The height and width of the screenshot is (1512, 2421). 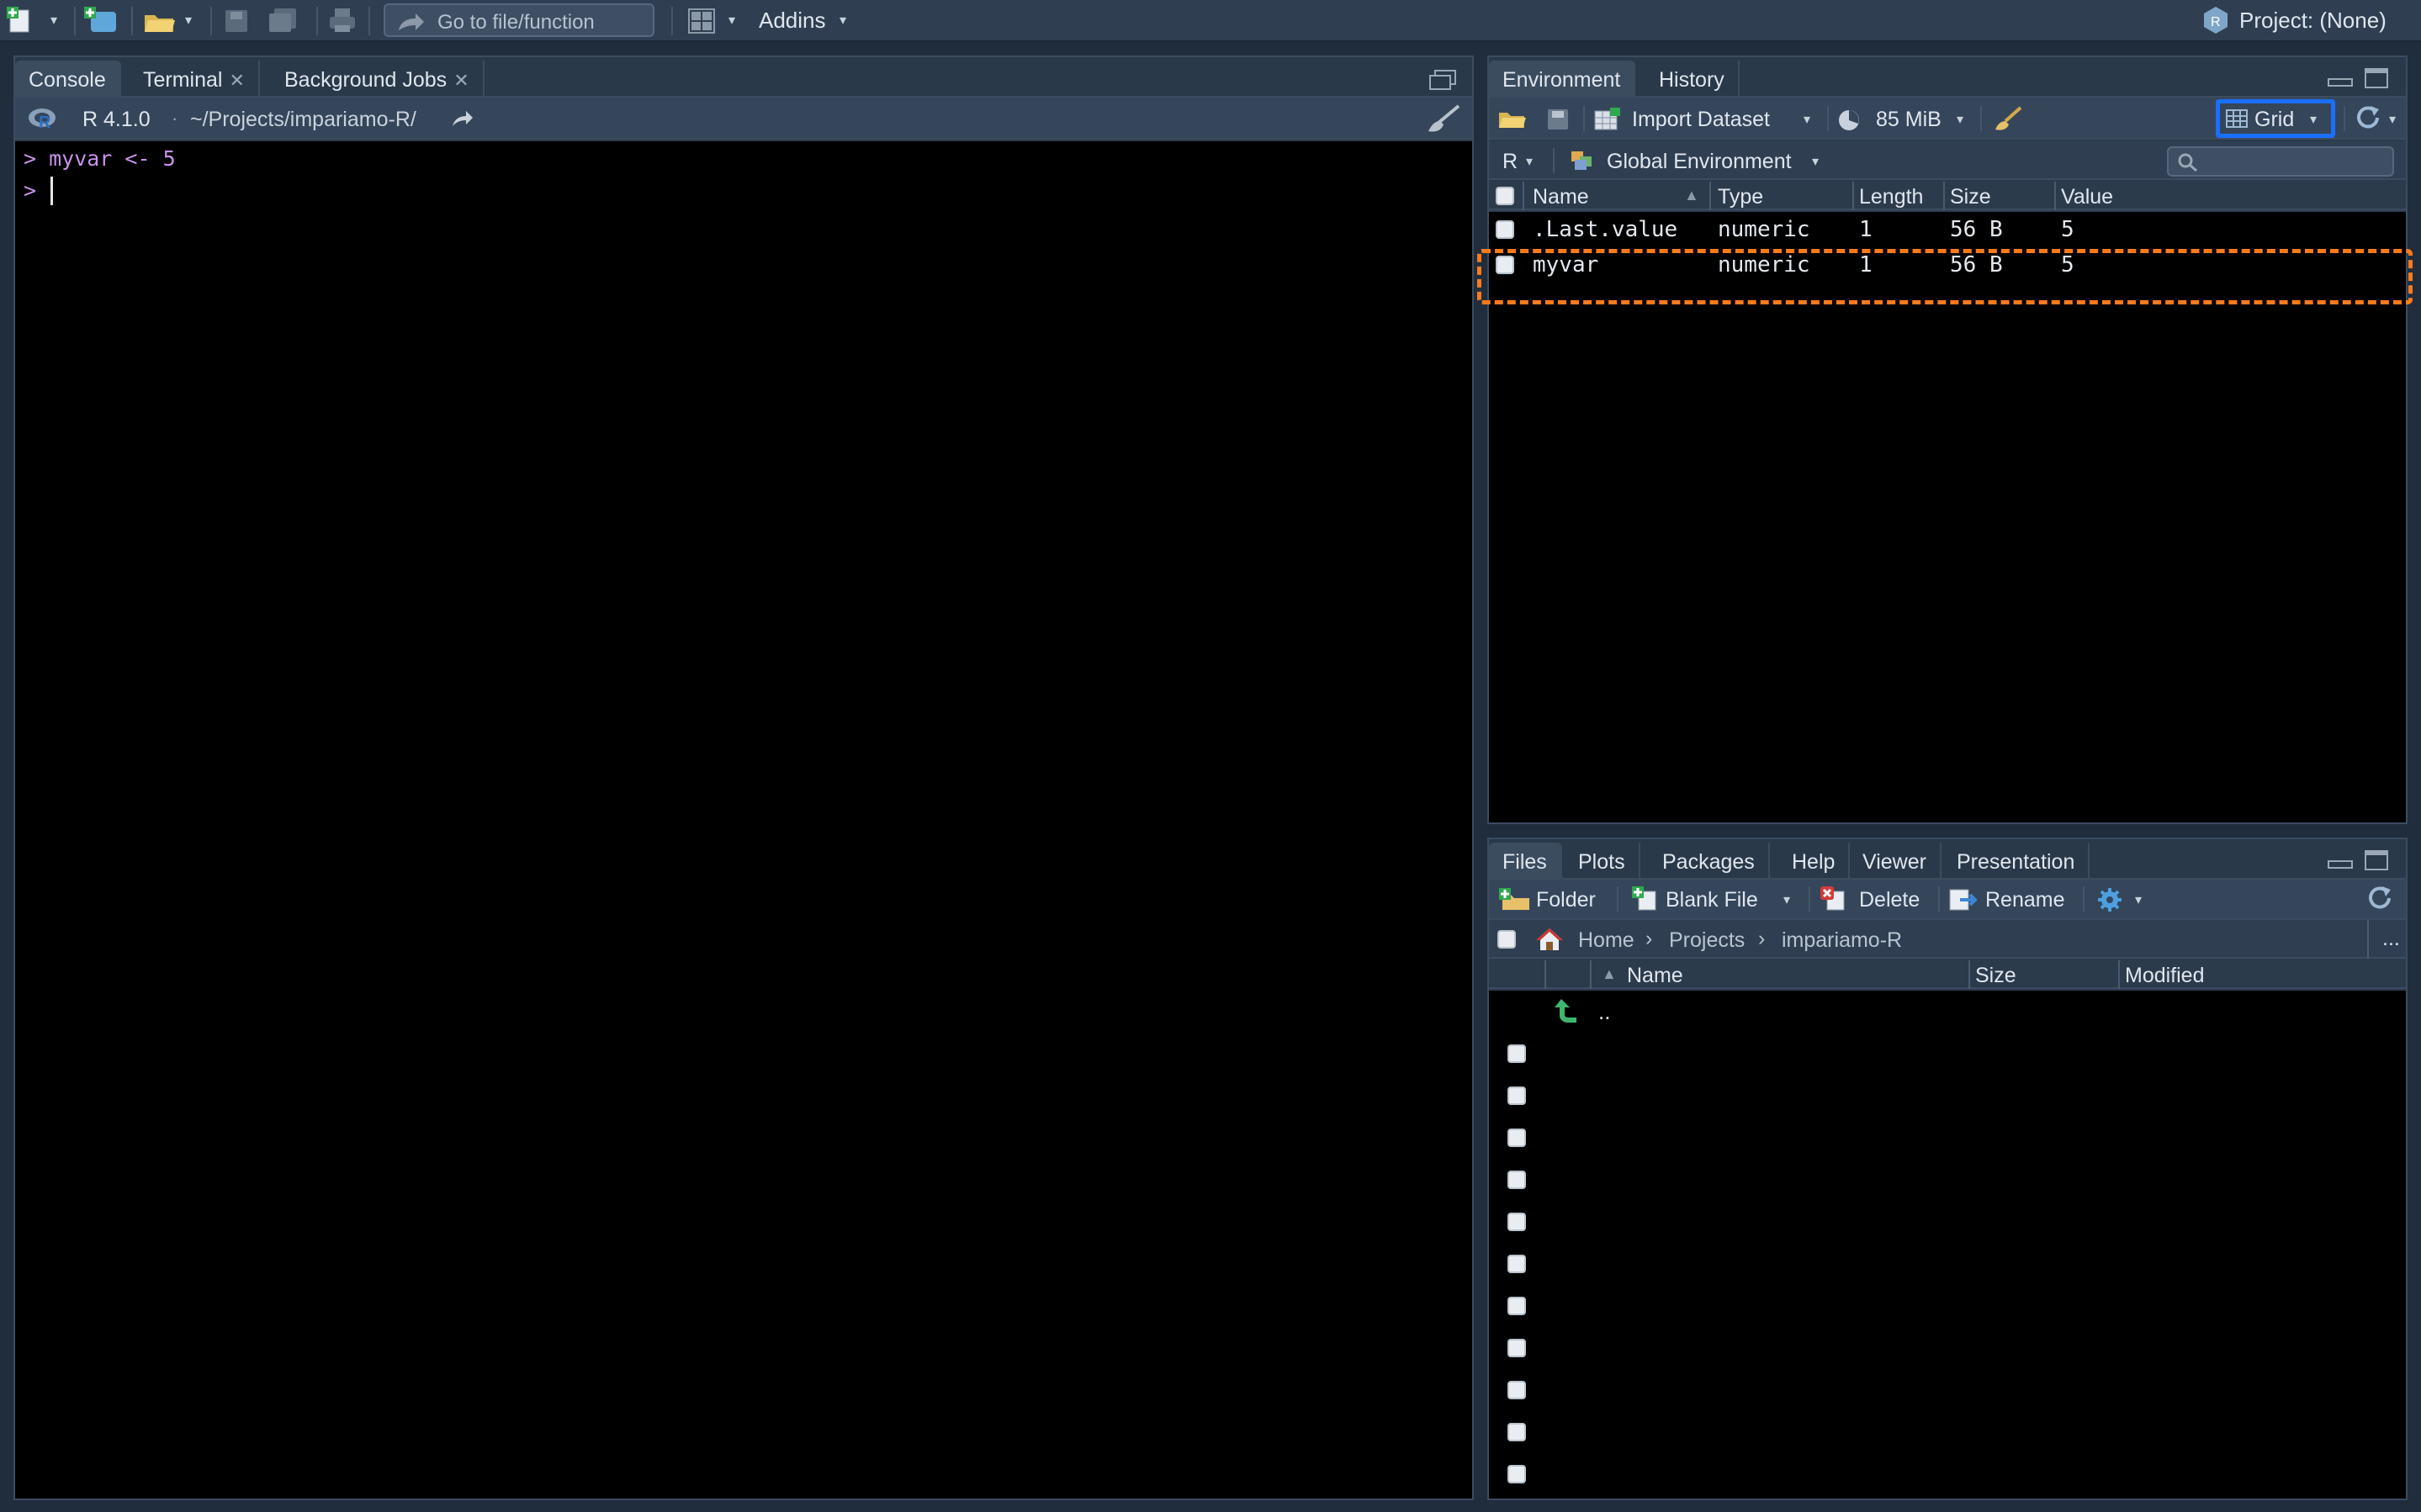 I want to click on save-icon, so click(x=237, y=21).